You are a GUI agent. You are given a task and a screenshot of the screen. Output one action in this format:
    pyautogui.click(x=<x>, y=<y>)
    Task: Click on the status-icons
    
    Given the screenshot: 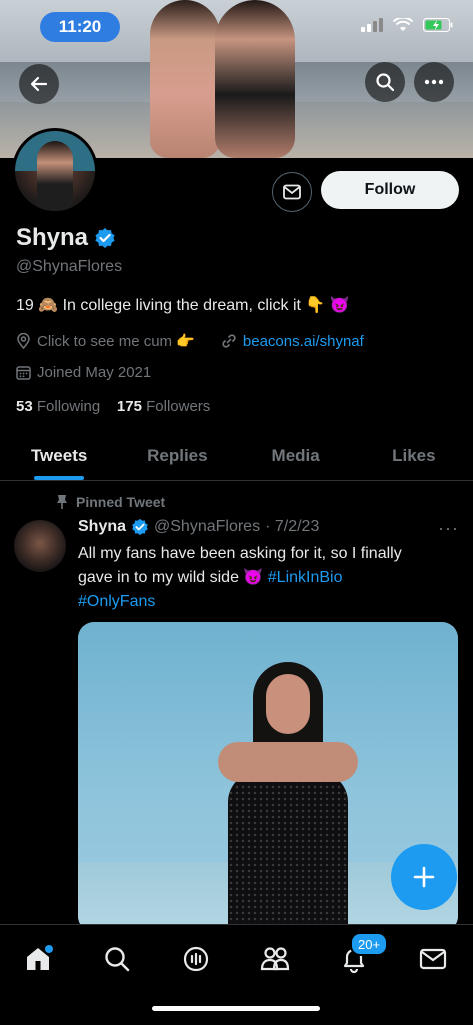 What is the action you would take?
    pyautogui.click(x=407, y=25)
    